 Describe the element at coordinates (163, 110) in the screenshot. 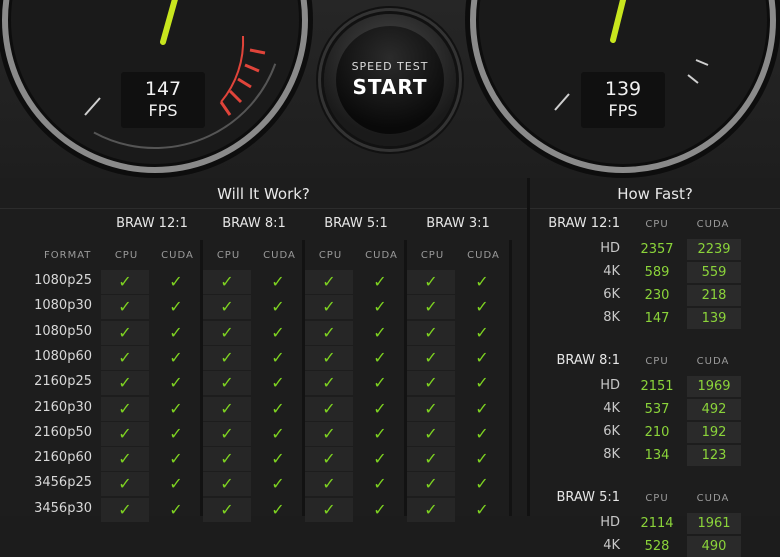

I see `write-fps-unit: FPS` at that location.